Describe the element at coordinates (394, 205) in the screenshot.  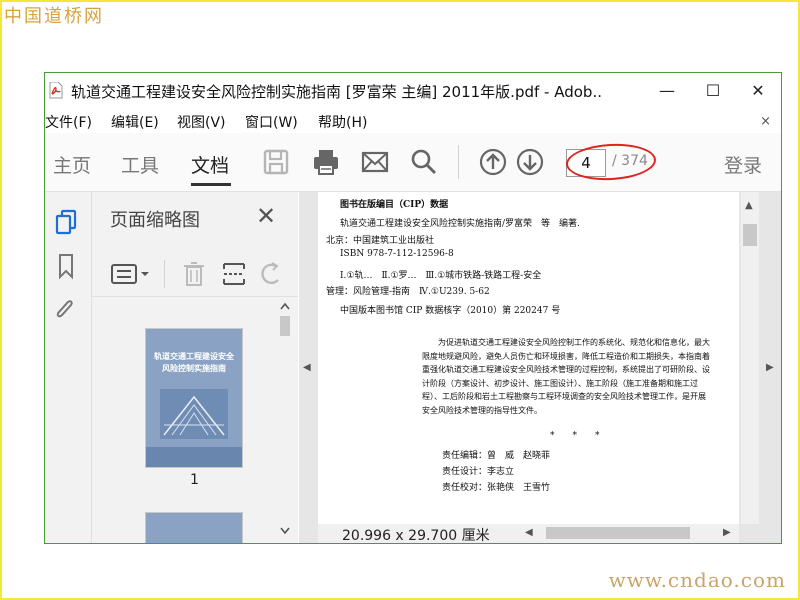
I see `cip-header: 图书在版编目（CIP）数据` at that location.